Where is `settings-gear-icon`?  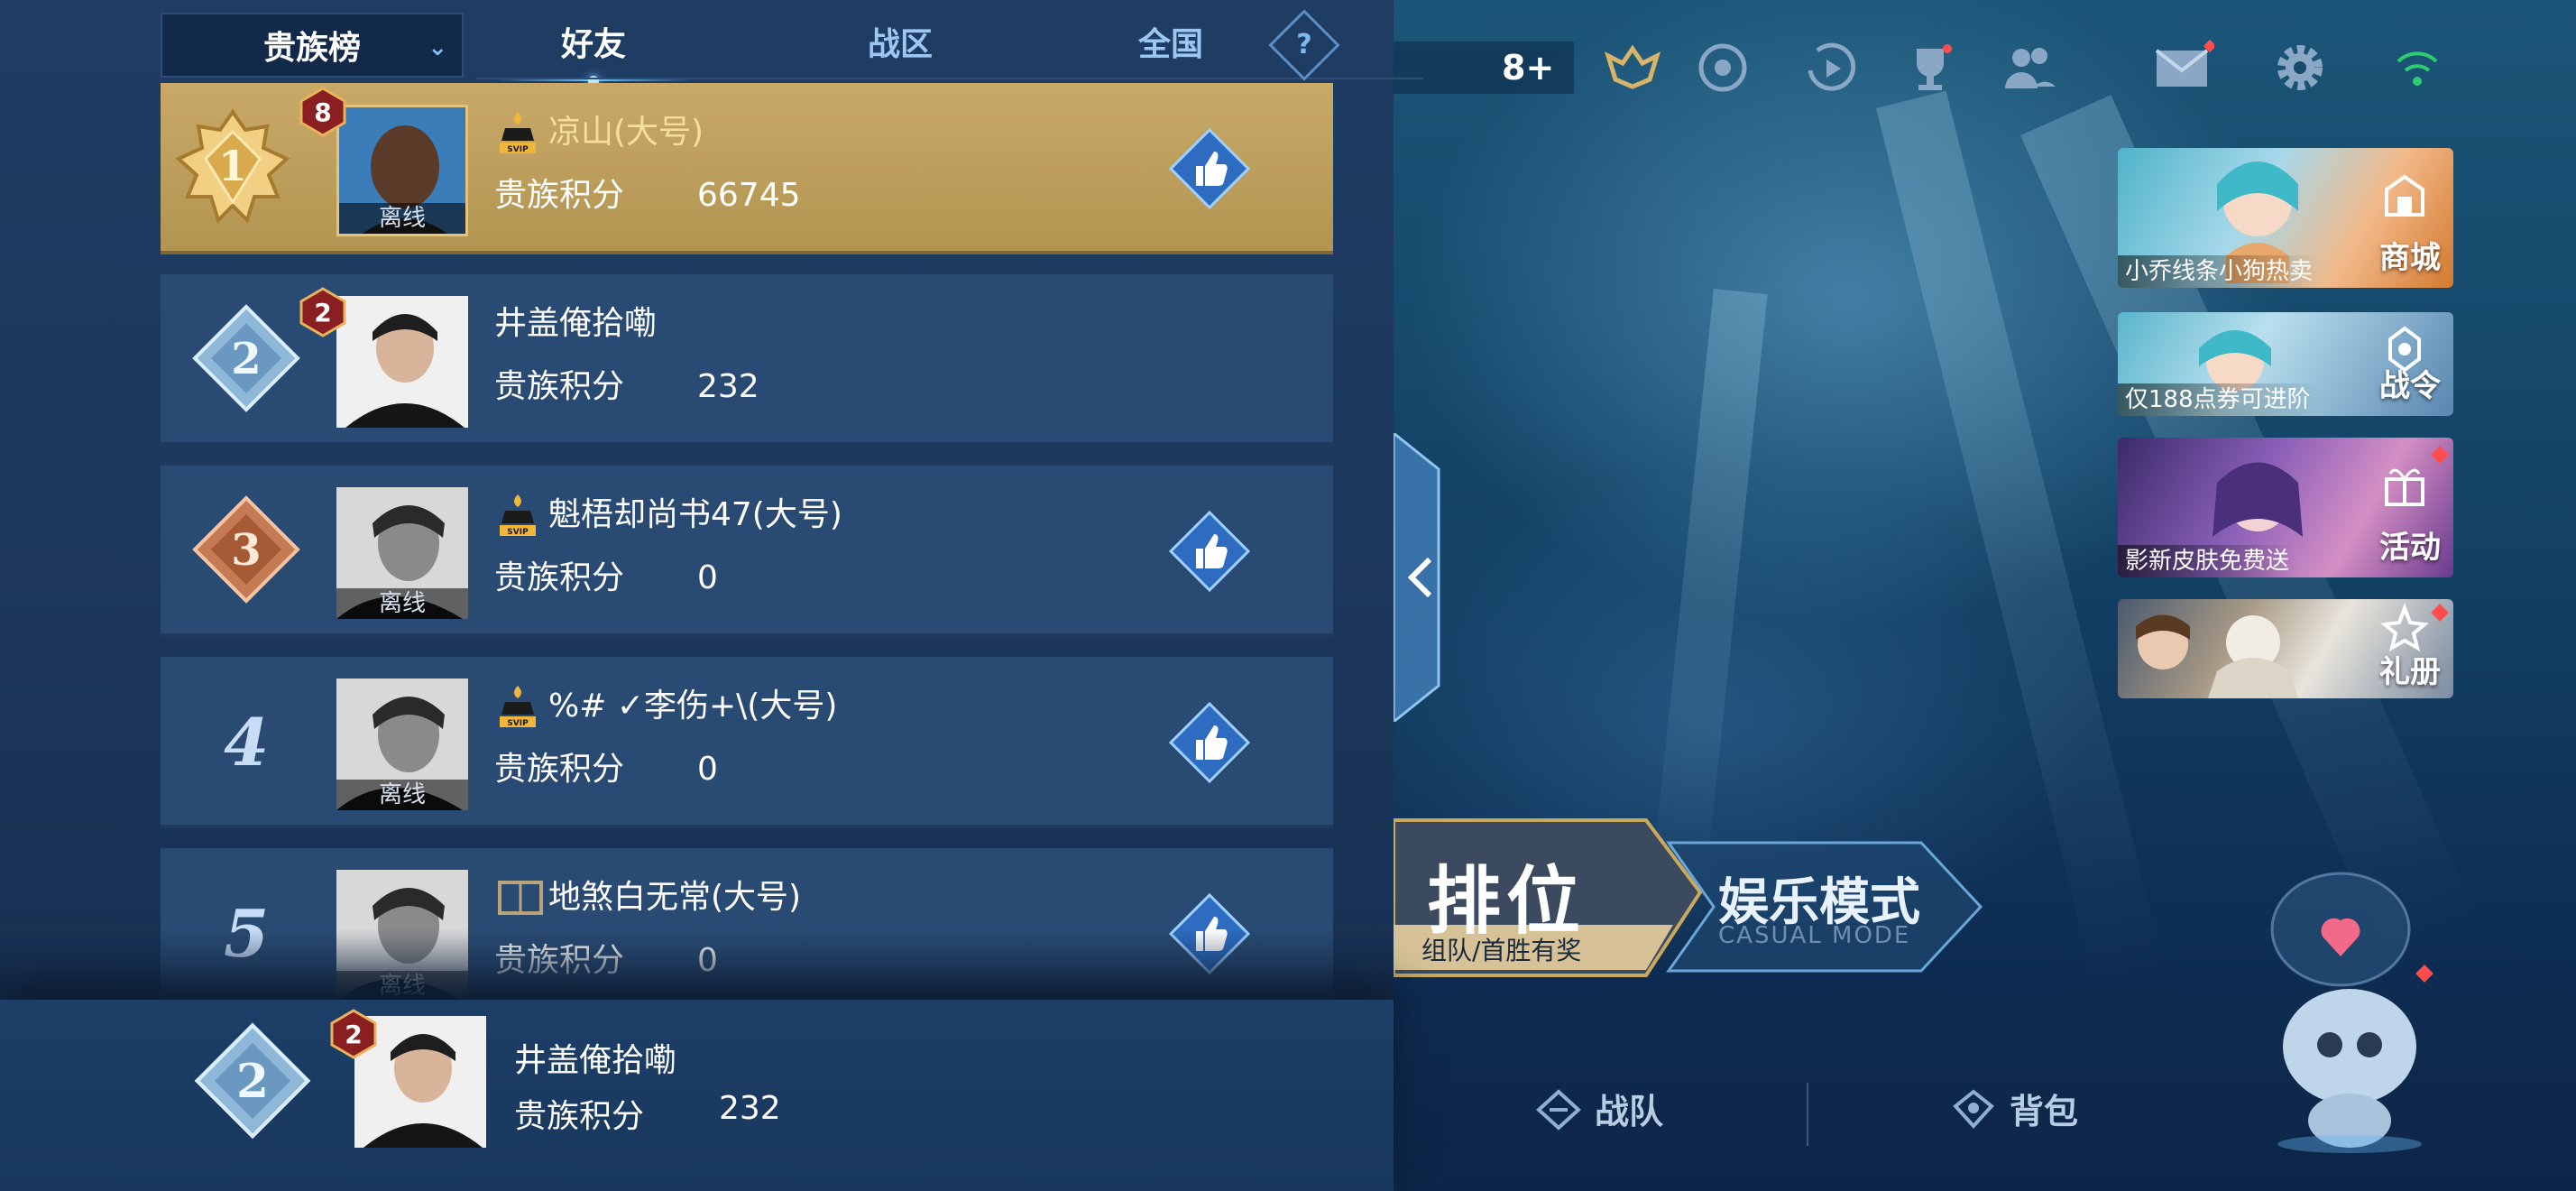 settings-gear-icon is located at coordinates (2300, 67).